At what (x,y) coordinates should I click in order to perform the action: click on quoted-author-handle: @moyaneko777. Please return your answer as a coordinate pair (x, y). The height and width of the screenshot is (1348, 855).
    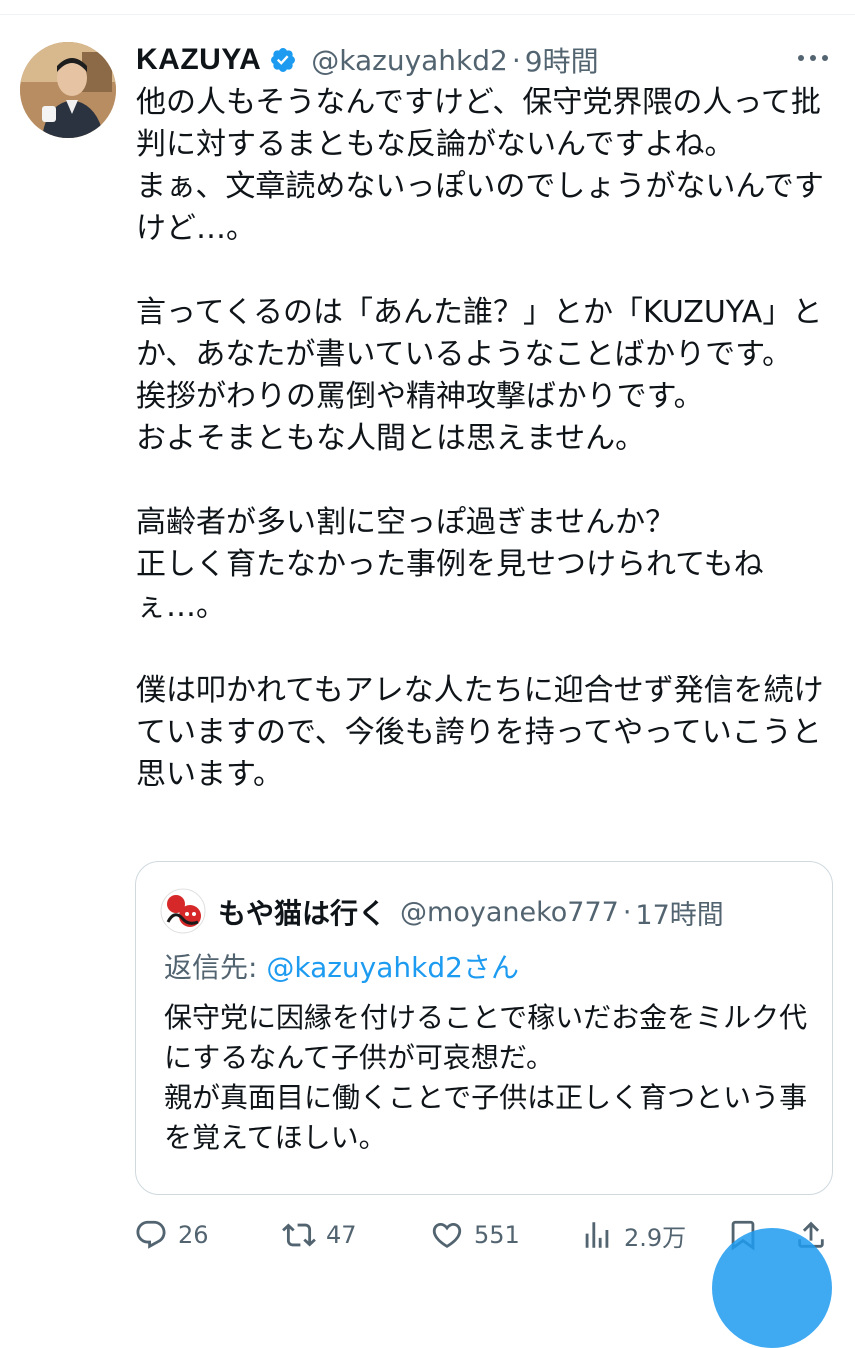
    Looking at the image, I should click on (509, 912).